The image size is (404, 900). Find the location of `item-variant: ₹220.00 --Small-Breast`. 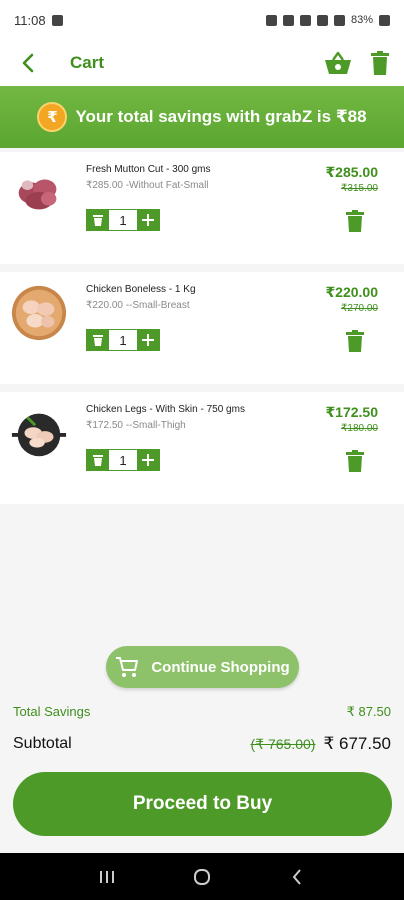

item-variant: ₹220.00 --Small-Breast is located at coordinates (138, 305).